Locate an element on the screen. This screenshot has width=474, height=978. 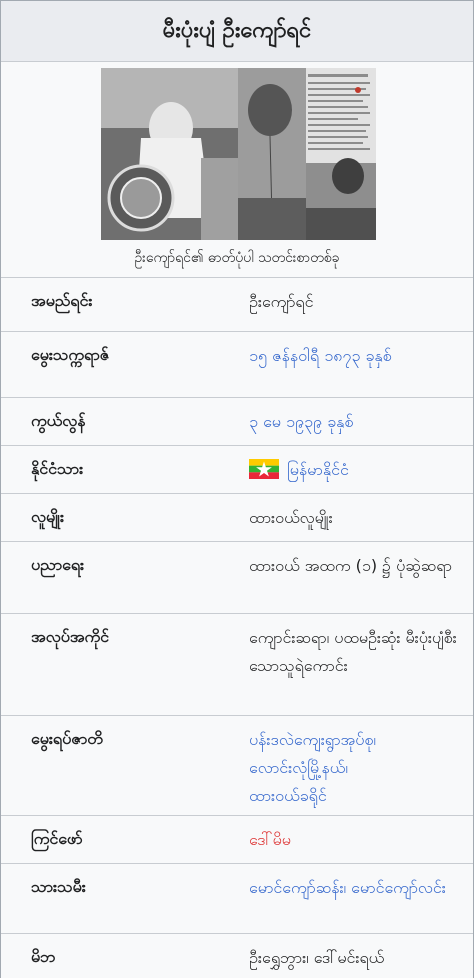
row-children: သားသမီး မောင်ကျော်ဆန်း၊ မောင်ကျော်လင်း is located at coordinates (237, 898).